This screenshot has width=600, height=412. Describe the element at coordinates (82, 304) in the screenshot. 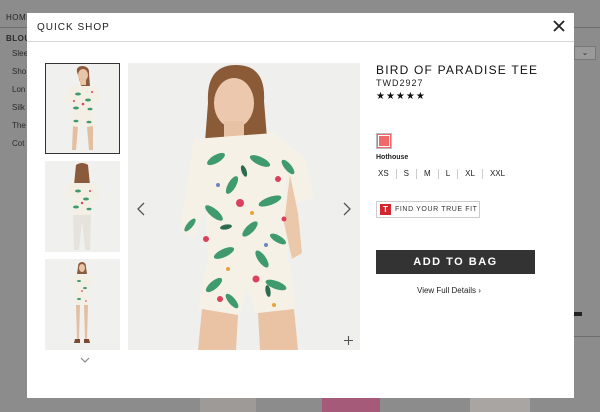

I see `thumbnail-full-length` at that location.